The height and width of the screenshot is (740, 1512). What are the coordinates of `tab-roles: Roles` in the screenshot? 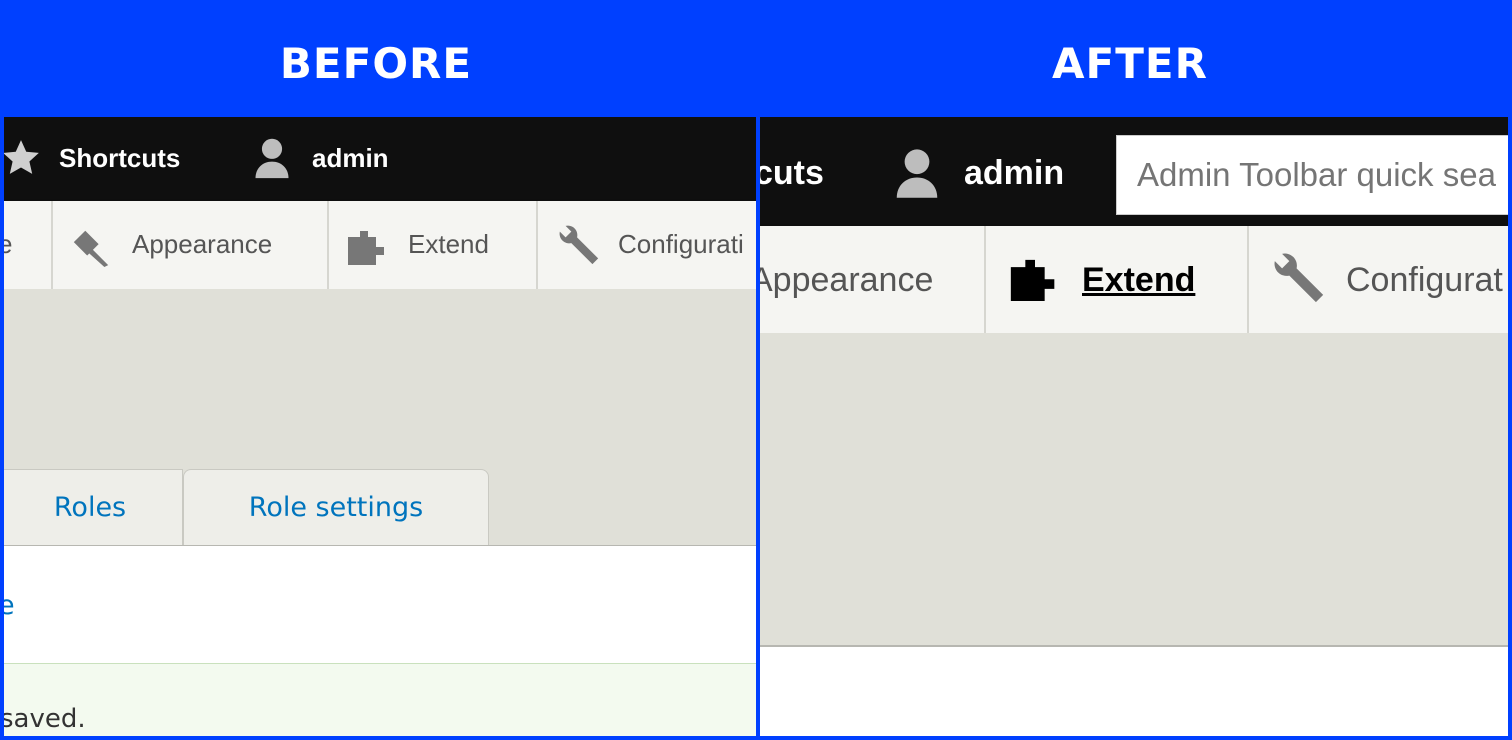 It's located at (93, 507).